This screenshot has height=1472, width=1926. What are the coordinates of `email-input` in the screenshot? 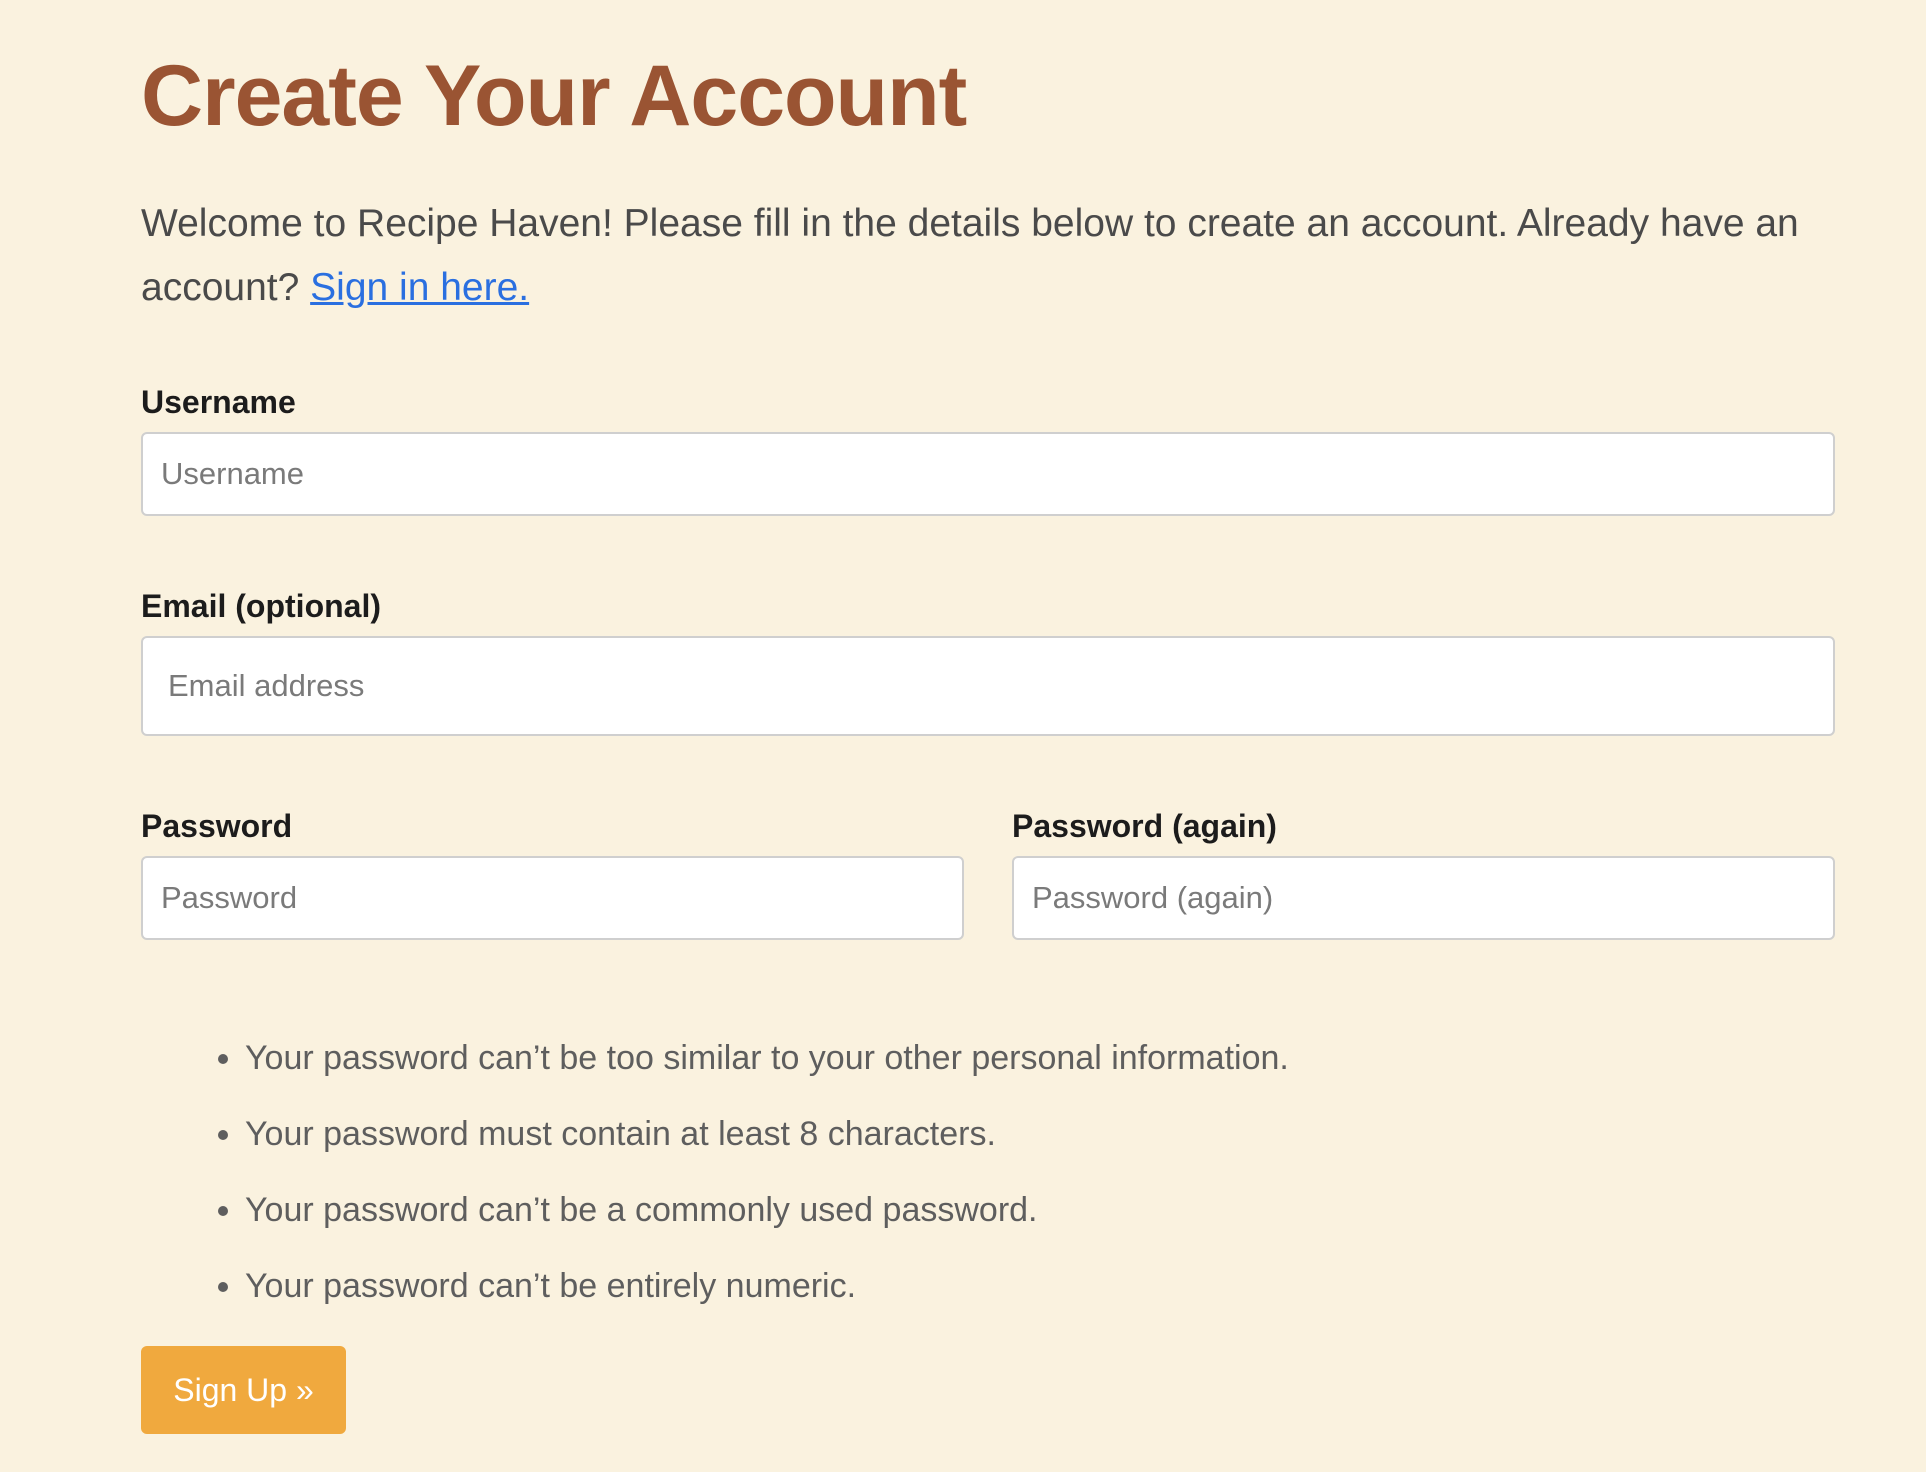 It's located at (988, 686).